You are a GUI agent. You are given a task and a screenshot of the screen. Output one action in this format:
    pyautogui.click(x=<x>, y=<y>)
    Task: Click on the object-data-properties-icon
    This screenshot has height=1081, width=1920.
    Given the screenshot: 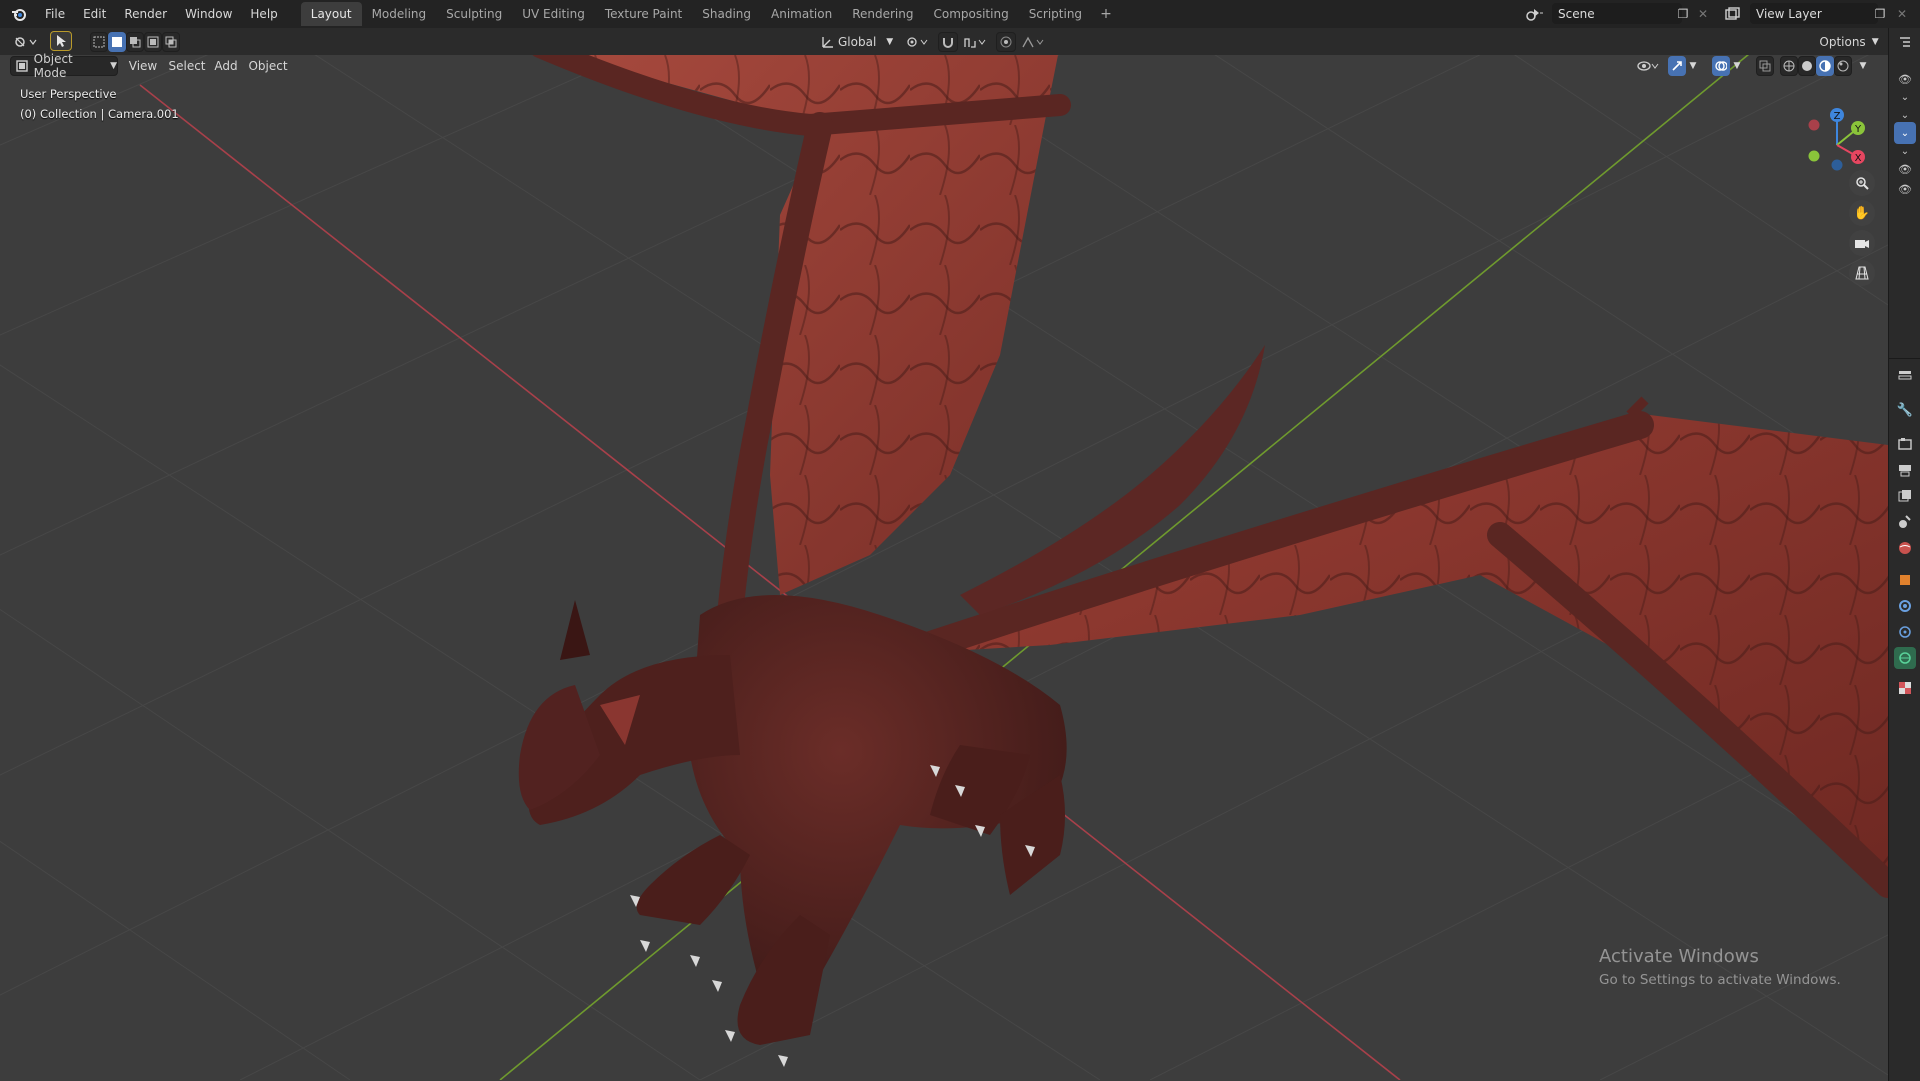 What is the action you would take?
    pyautogui.click(x=1905, y=658)
    